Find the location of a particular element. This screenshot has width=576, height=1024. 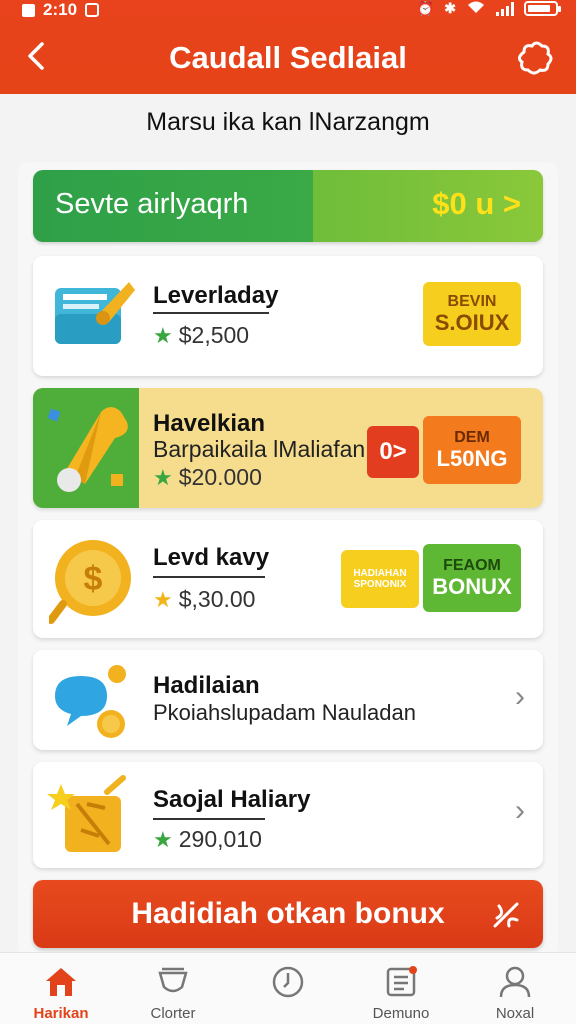

nav-item-profile: Noxal is located at coordinates (515, 988).